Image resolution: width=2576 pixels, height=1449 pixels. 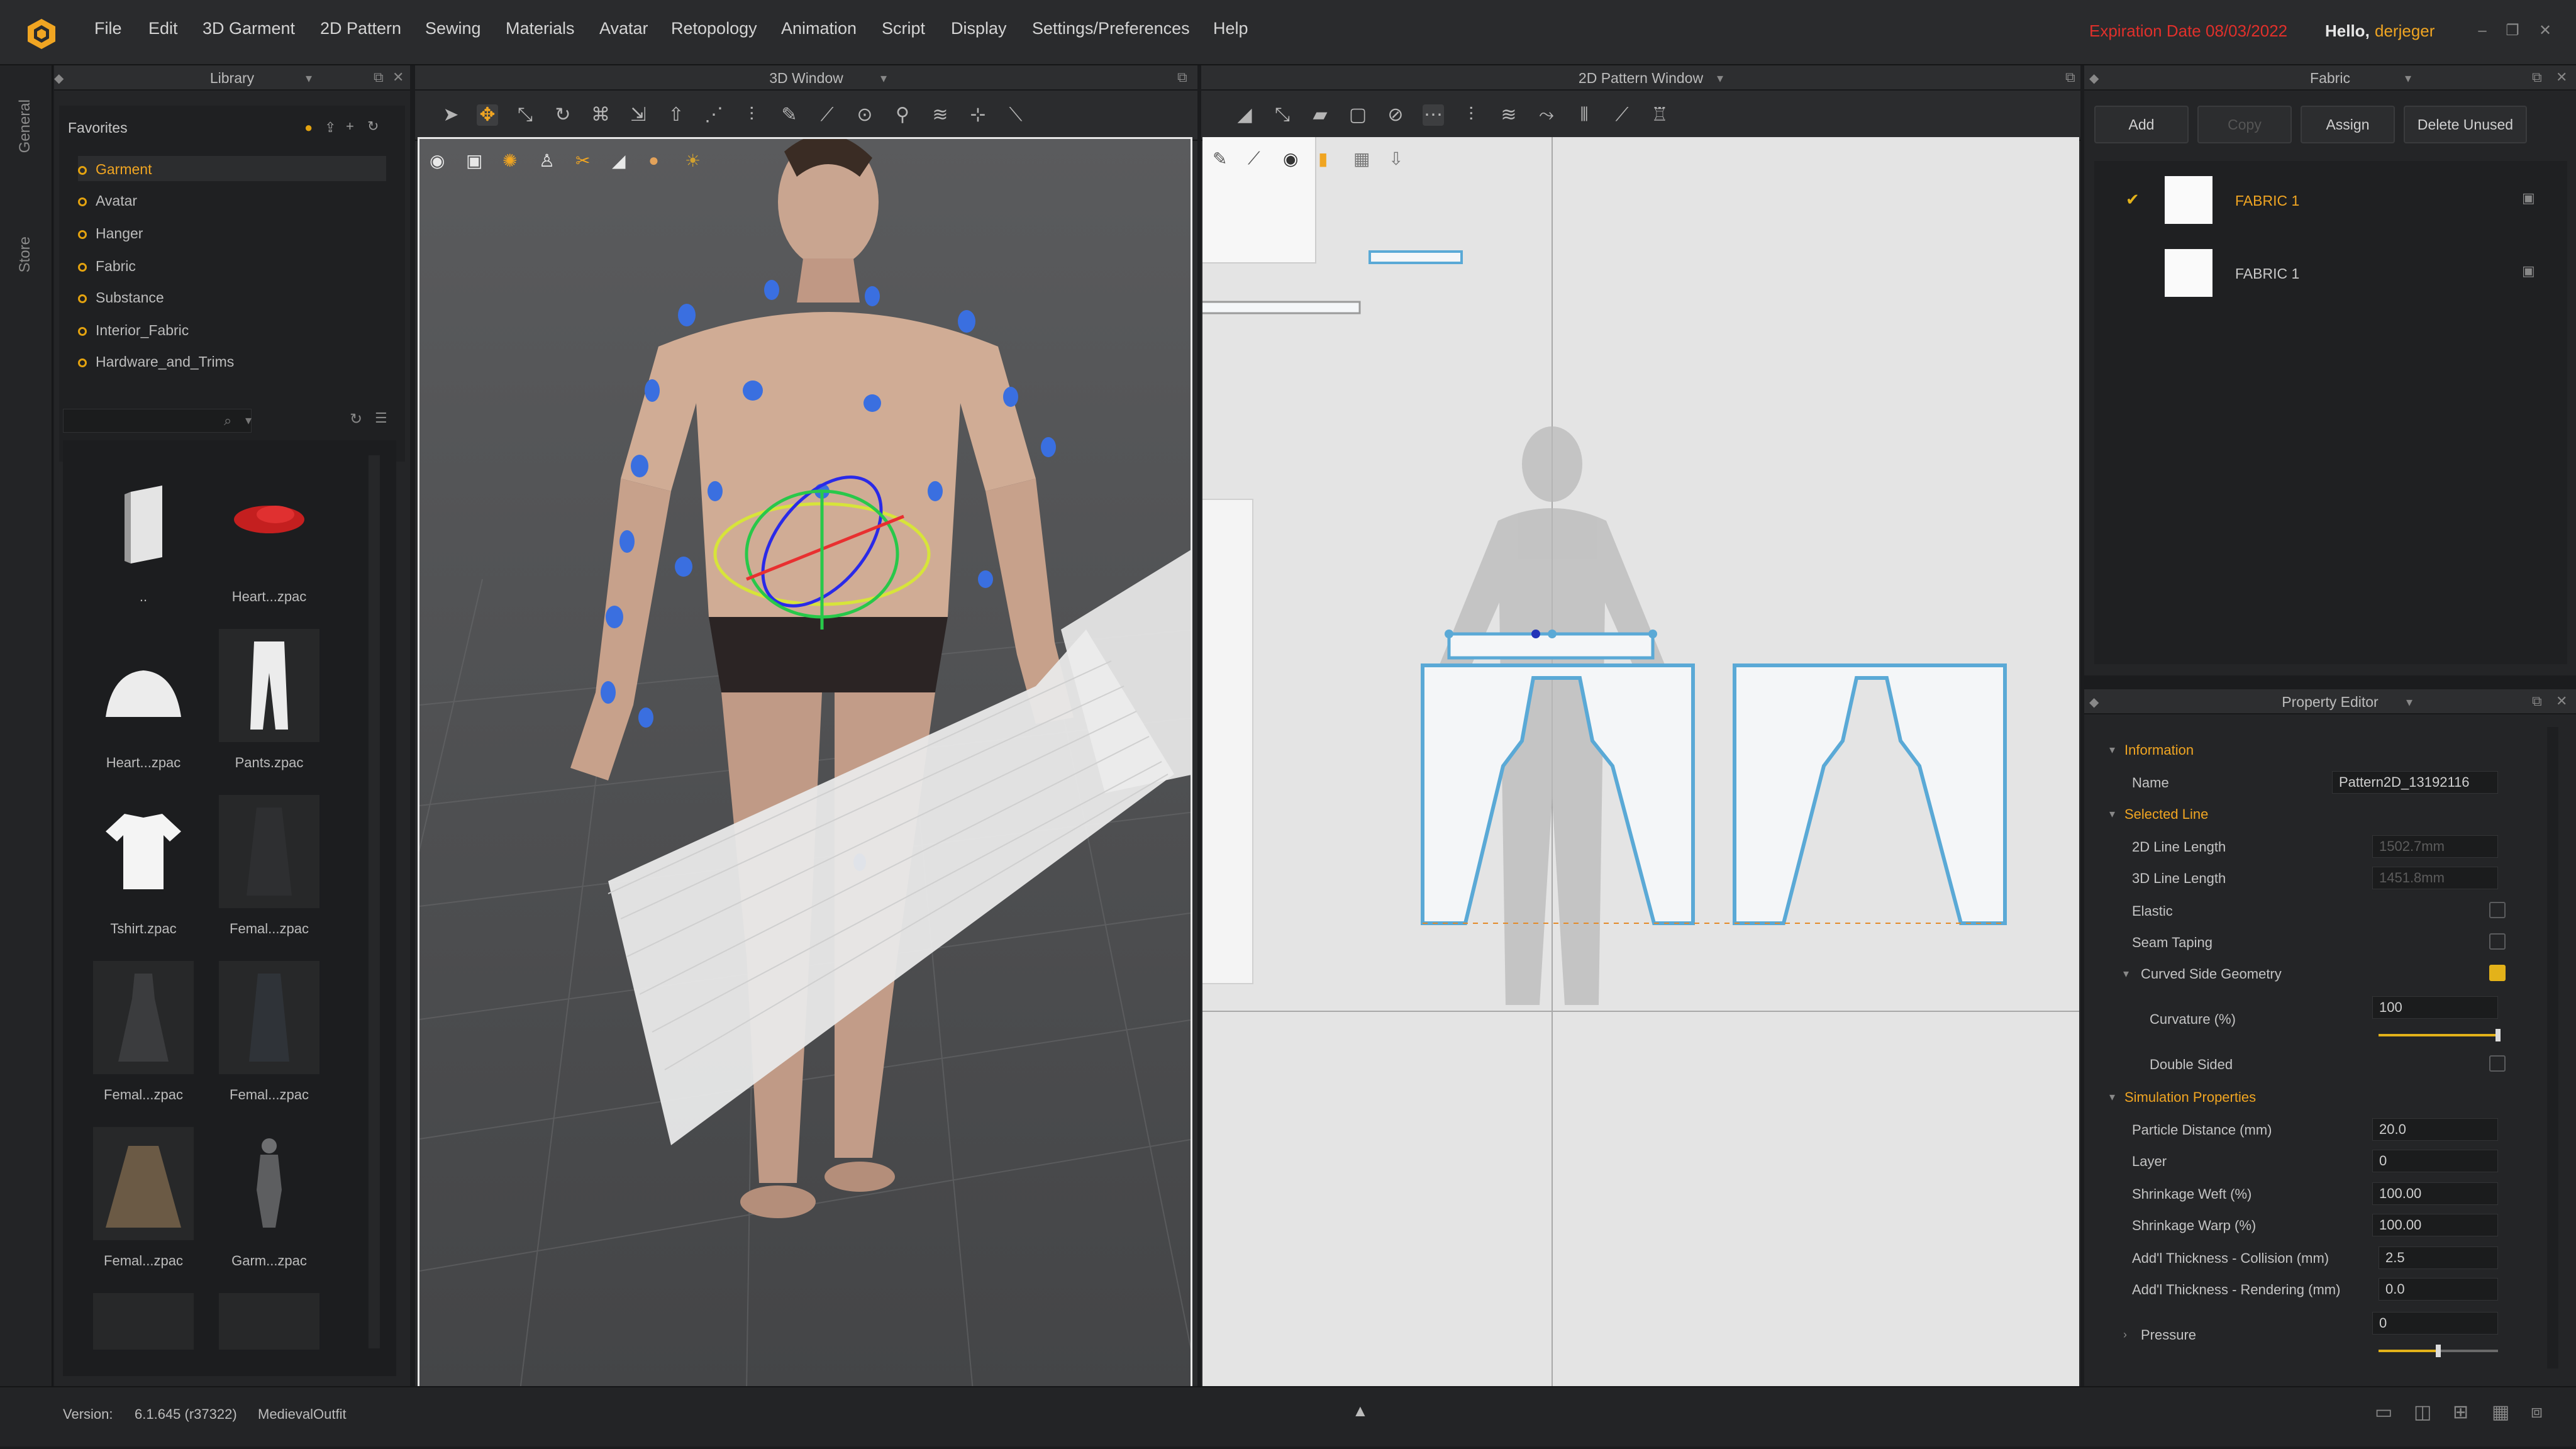 What do you see at coordinates (143, 525) in the screenshot?
I see `folder-up-thumb` at bounding box center [143, 525].